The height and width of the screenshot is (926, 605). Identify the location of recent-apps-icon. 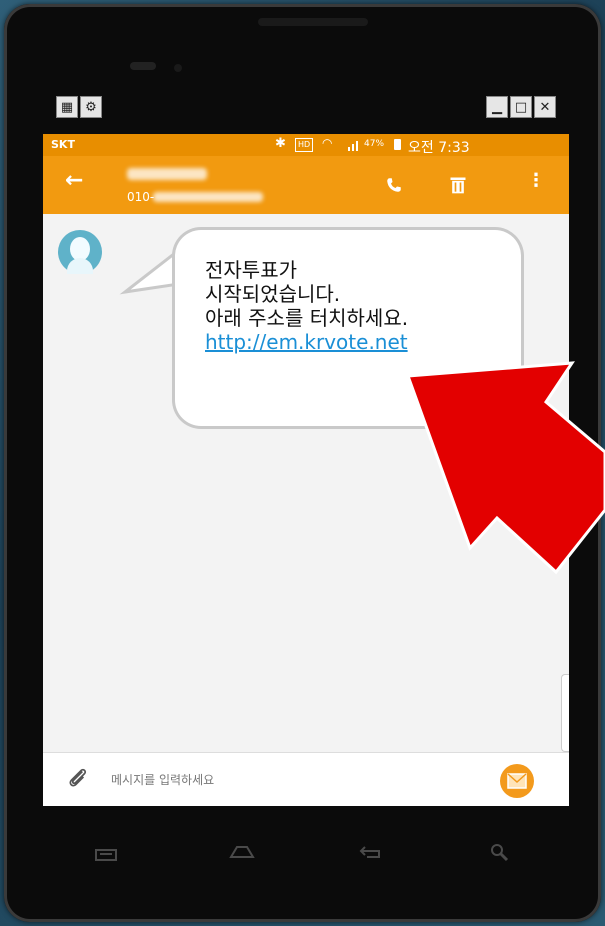
(106, 856).